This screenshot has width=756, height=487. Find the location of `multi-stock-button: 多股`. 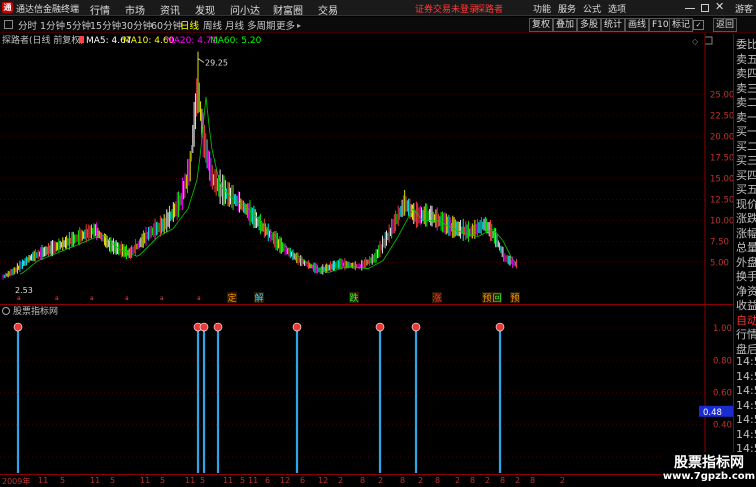

multi-stock-button: 多股 is located at coordinates (589, 25).